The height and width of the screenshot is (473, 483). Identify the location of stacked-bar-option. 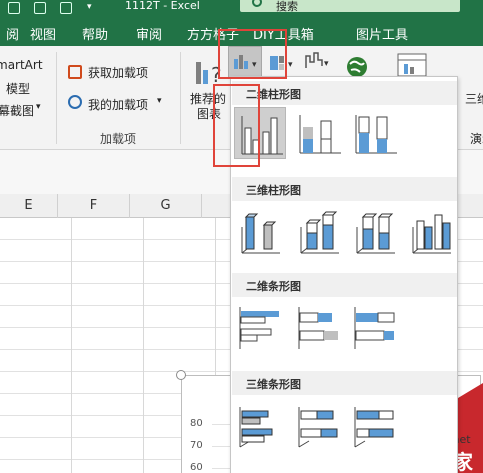
(319, 327).